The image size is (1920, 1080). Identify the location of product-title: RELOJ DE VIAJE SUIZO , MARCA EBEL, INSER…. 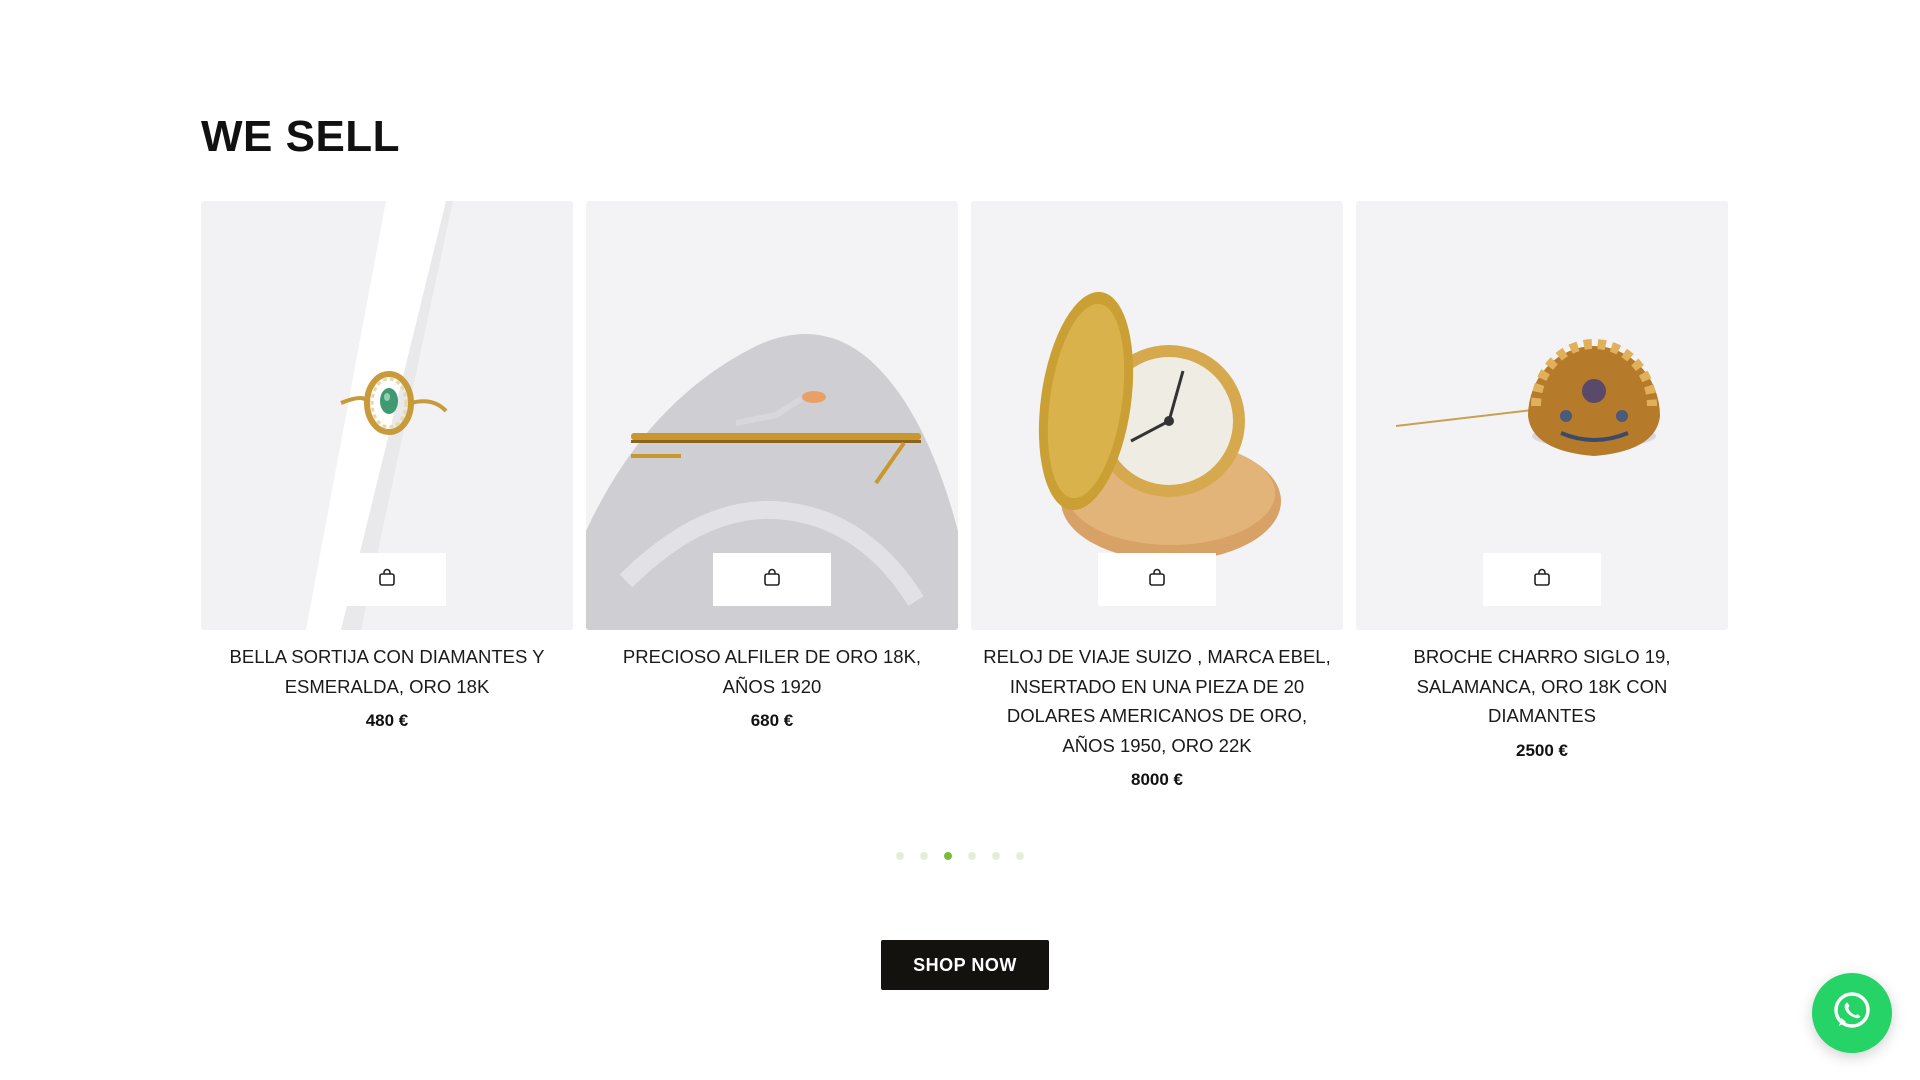
(1157, 701).